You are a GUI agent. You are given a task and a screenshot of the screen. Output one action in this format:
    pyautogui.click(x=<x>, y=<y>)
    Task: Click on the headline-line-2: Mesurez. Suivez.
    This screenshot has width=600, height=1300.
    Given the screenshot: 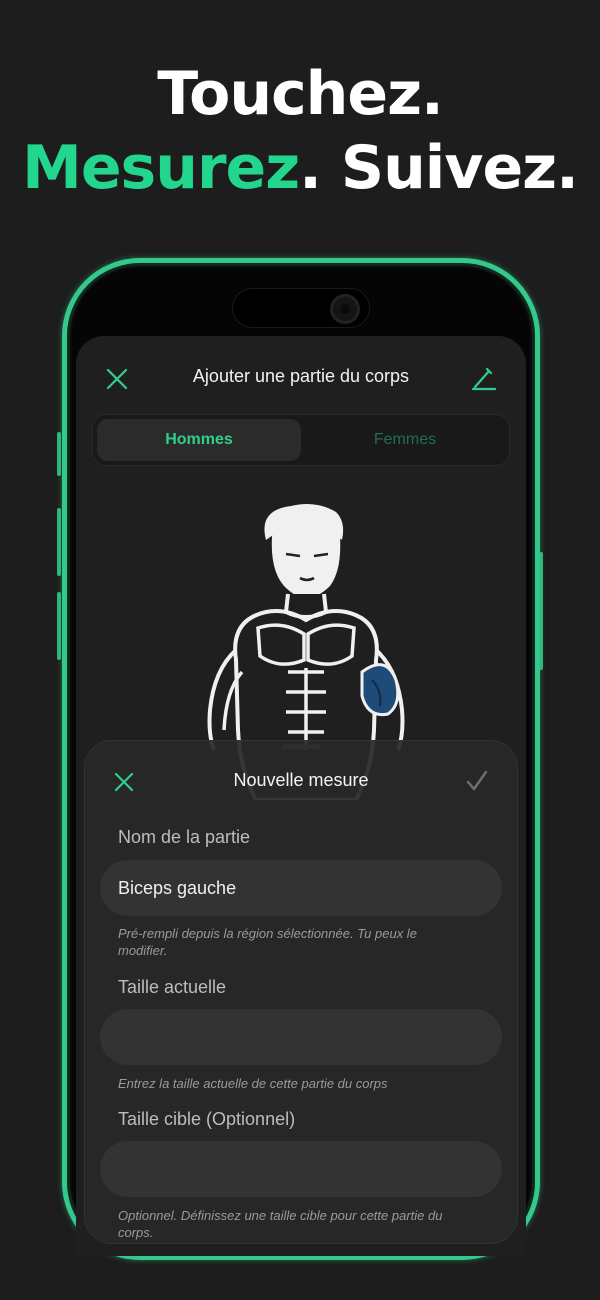 What is the action you would take?
    pyautogui.click(x=300, y=168)
    